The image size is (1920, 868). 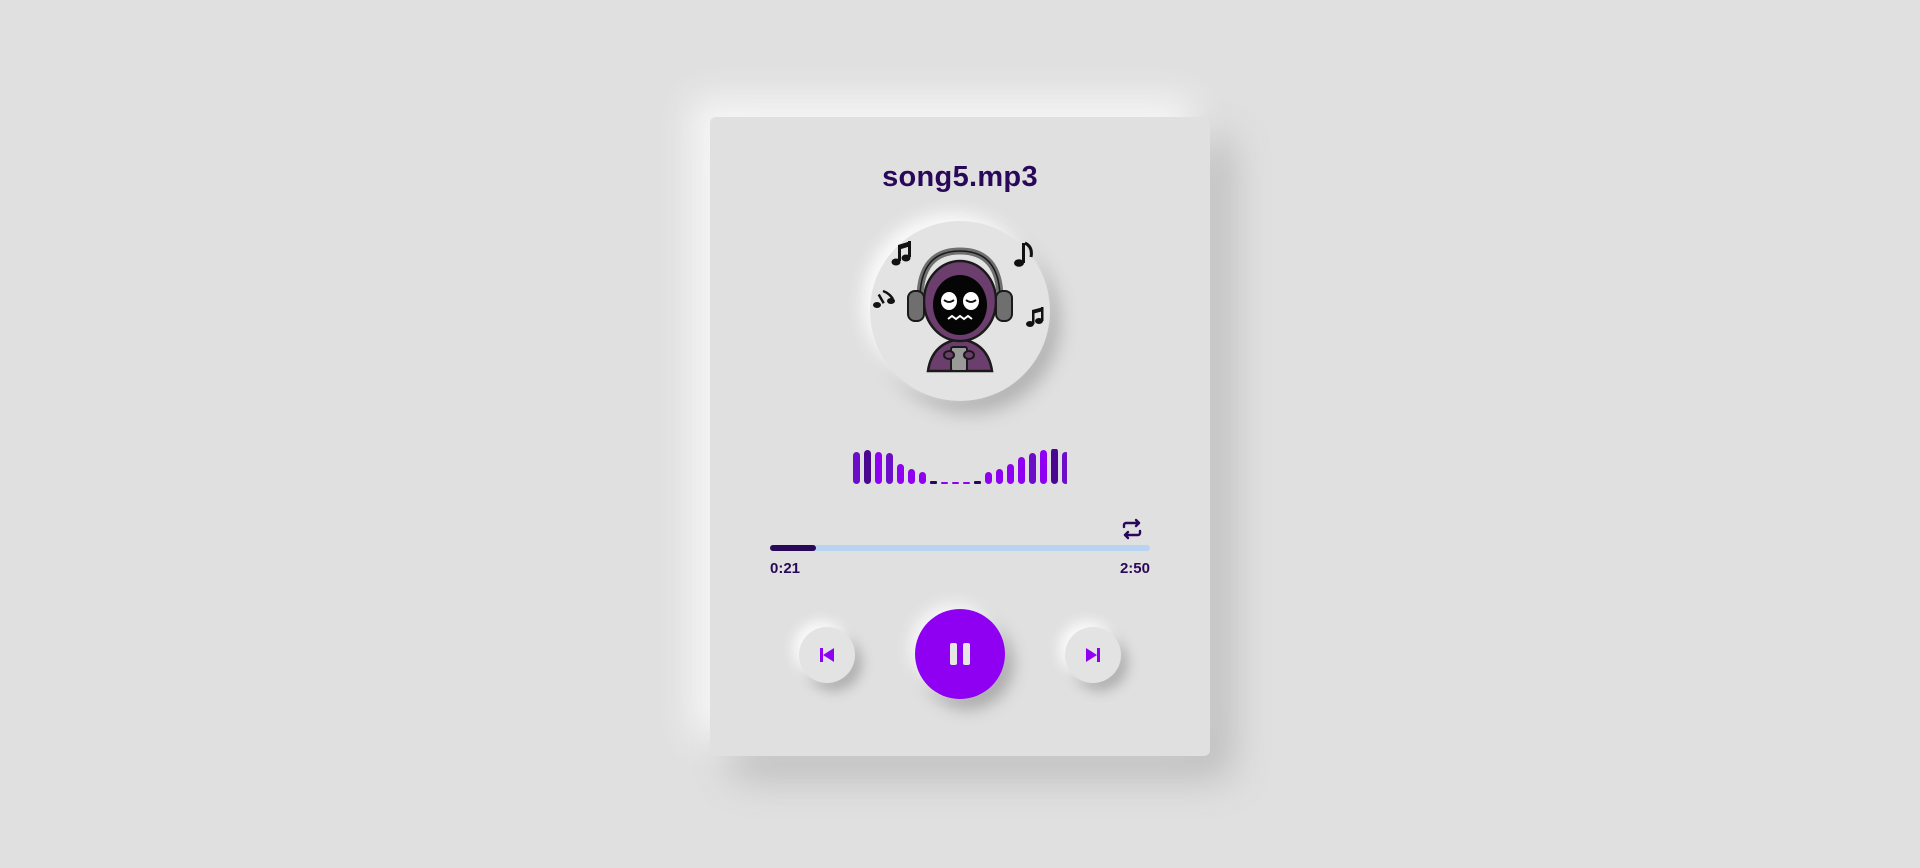 I want to click on repeat-icon, so click(x=1132, y=529).